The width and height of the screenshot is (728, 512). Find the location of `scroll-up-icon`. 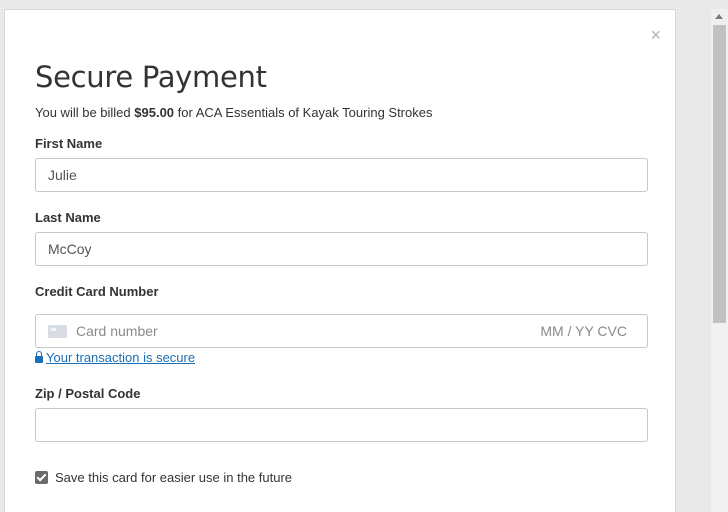

scroll-up-icon is located at coordinates (719, 16).